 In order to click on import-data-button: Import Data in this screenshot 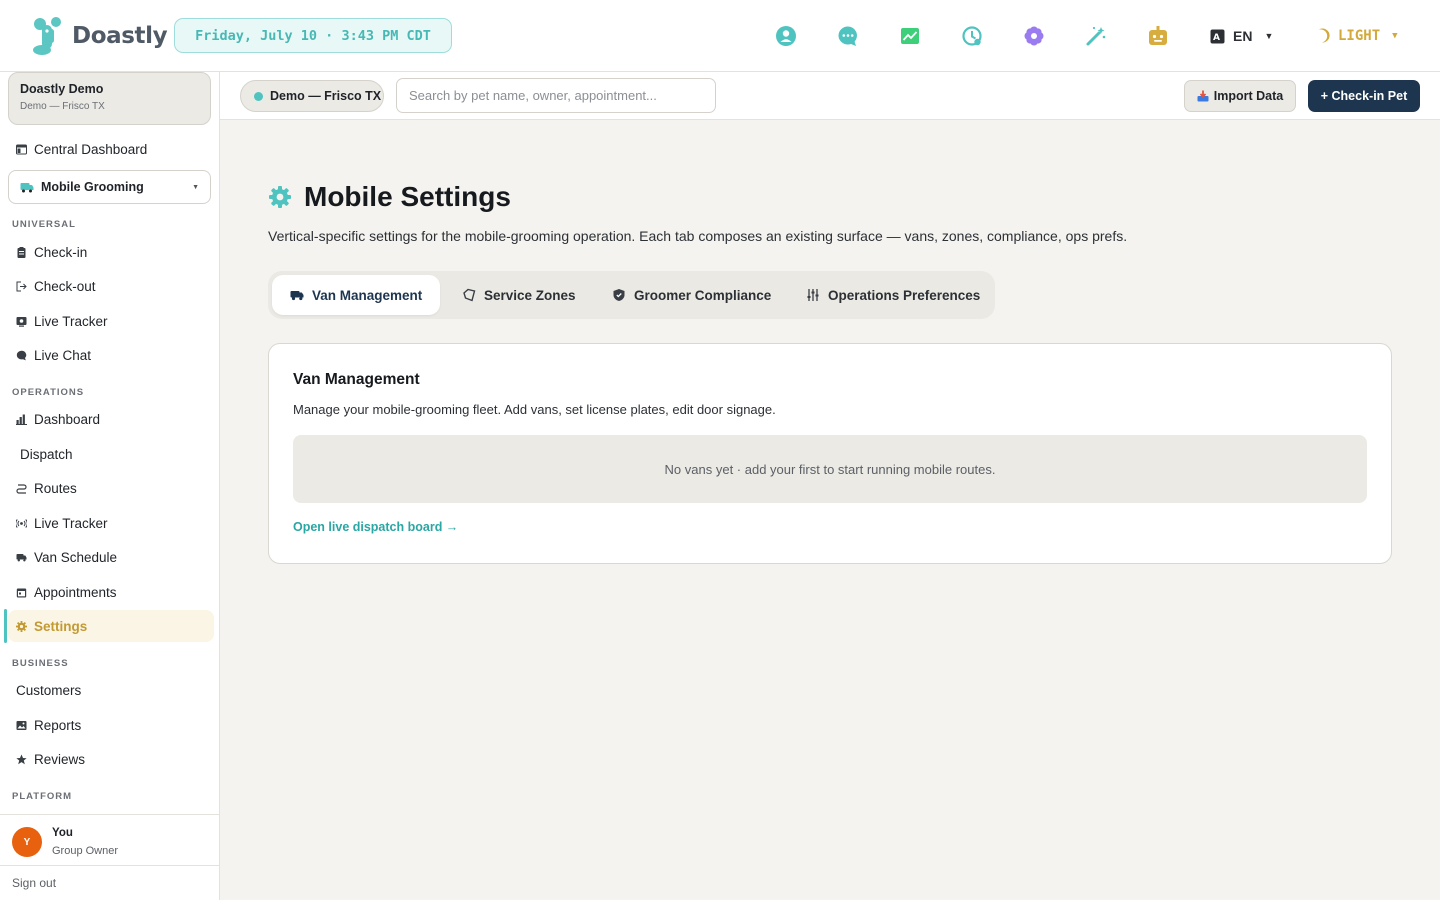, I will do `click(1240, 96)`.